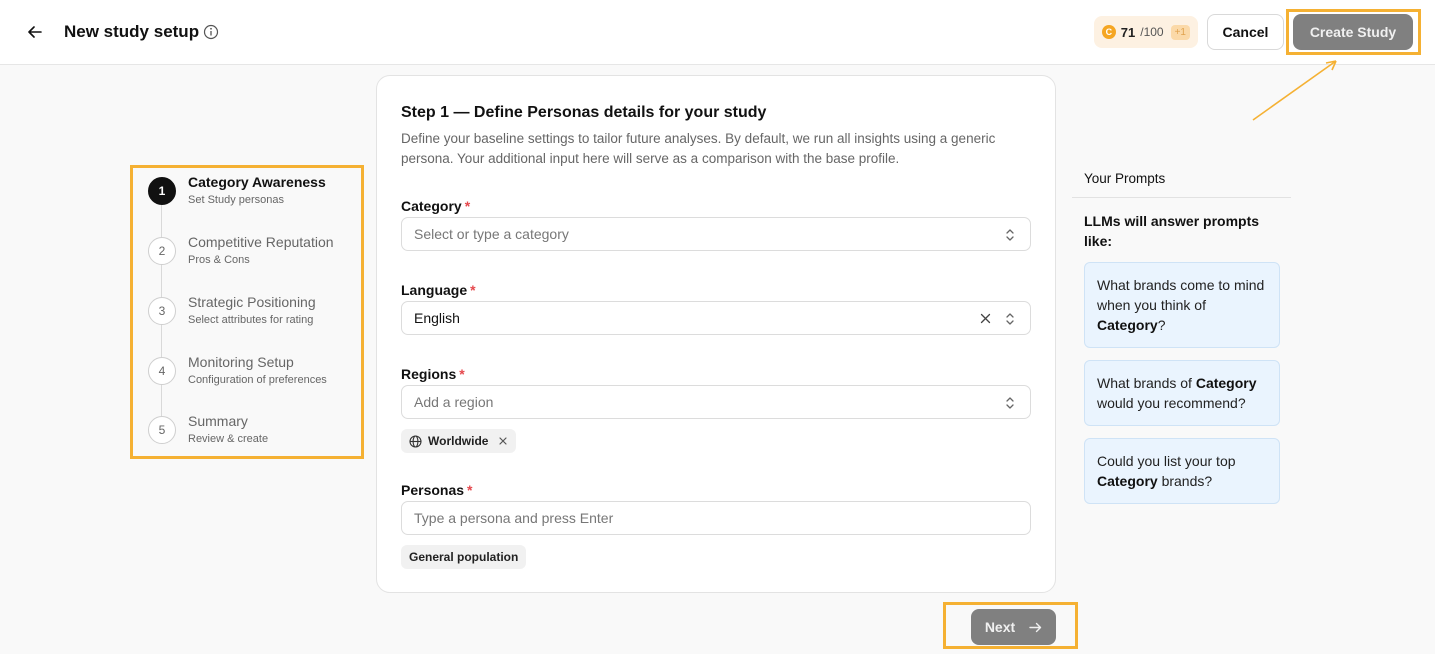 This screenshot has height=654, width=1435. Describe the element at coordinates (415, 441) in the screenshot. I see `globe-icon` at that location.